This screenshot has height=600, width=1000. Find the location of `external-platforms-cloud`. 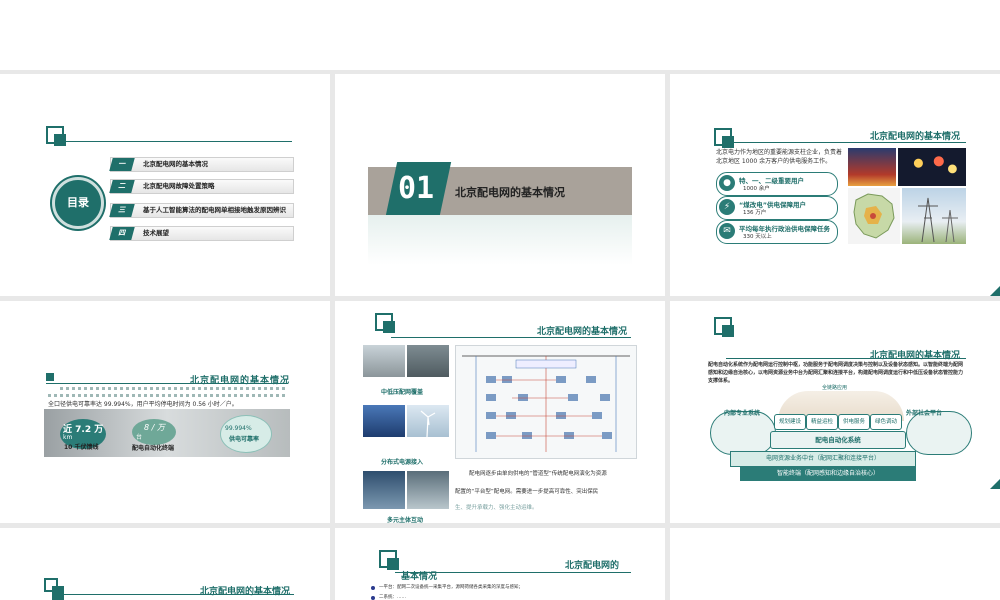

external-platforms-cloud is located at coordinates (939, 433).